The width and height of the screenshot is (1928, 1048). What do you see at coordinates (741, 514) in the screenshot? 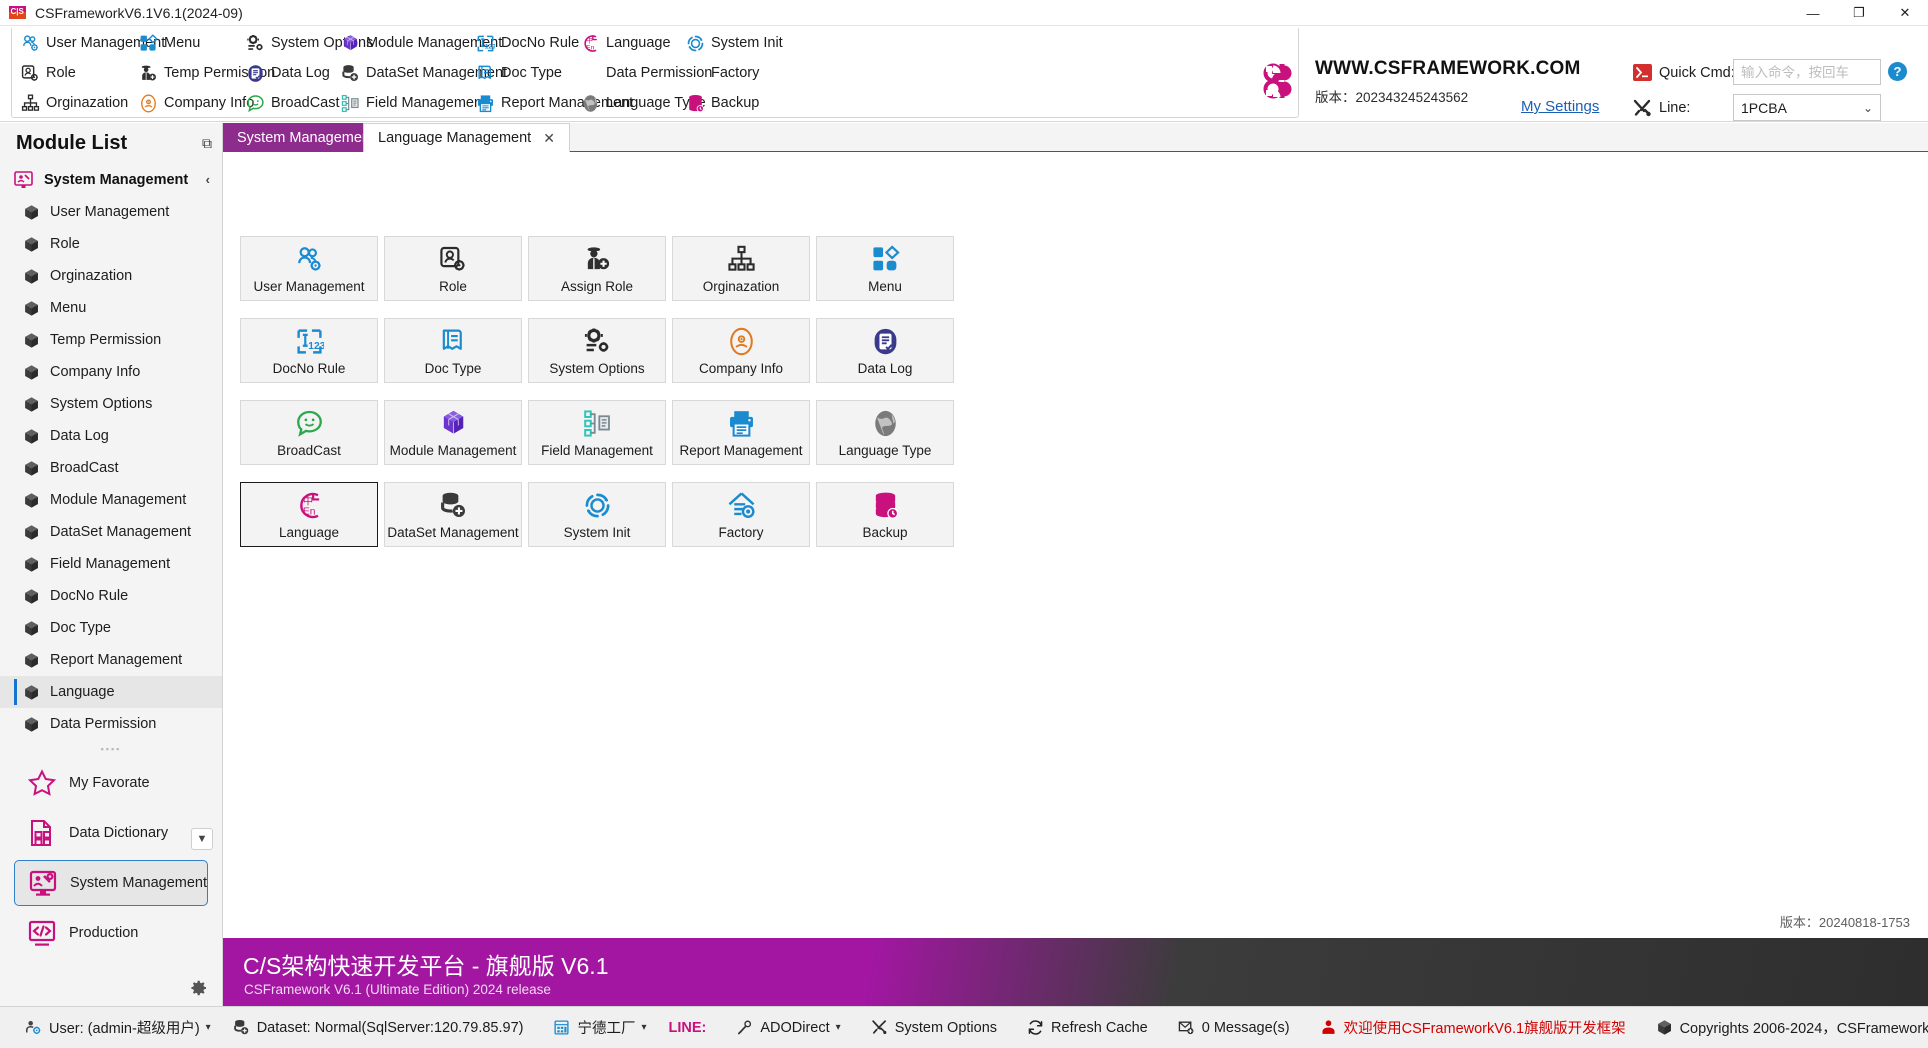
I see `tile-factory: Factory` at bounding box center [741, 514].